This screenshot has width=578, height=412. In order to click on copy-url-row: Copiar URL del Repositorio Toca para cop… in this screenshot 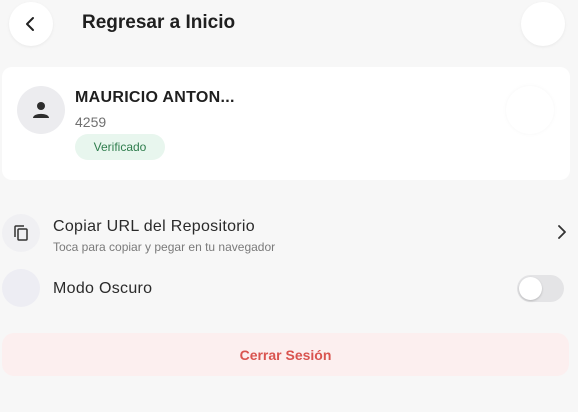, I will do `click(289, 234)`.